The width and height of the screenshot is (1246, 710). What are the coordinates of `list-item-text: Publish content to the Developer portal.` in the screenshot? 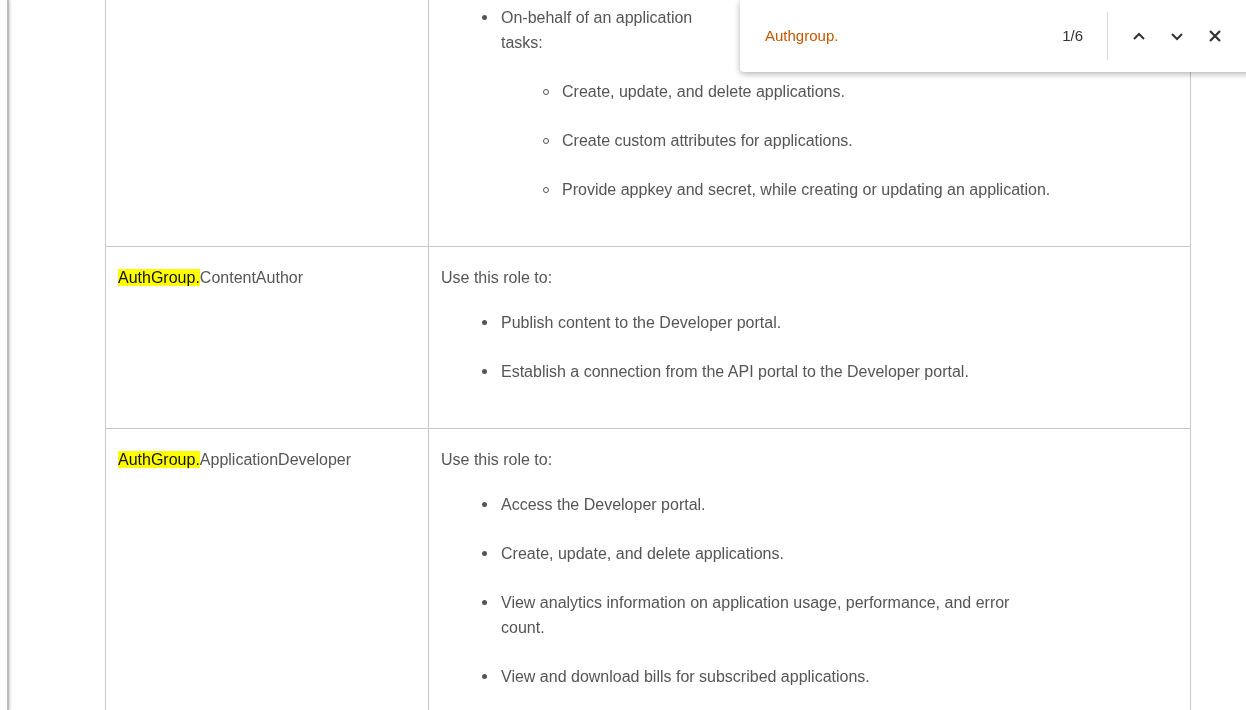 It's located at (641, 322).